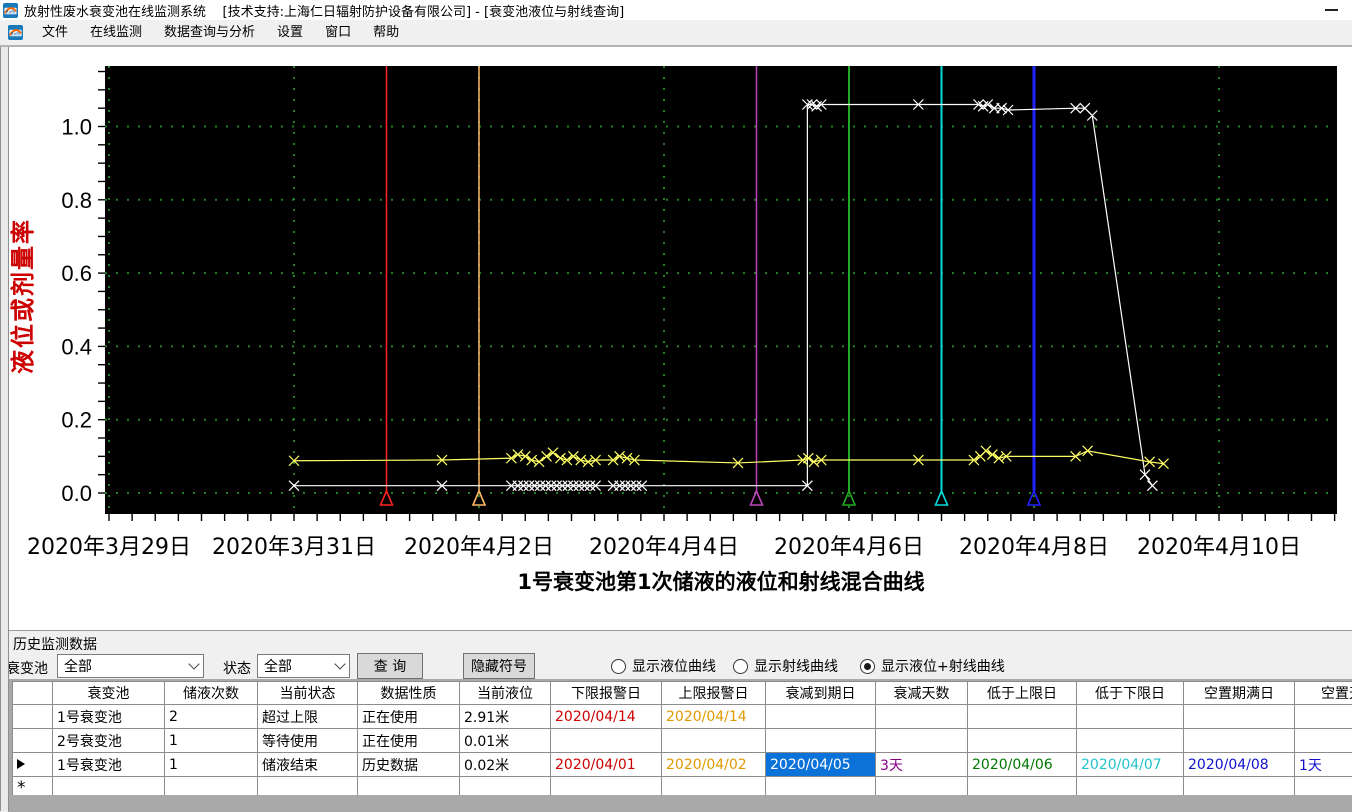 The image size is (1352, 812). I want to click on row-indicator-header, so click(33, 693).